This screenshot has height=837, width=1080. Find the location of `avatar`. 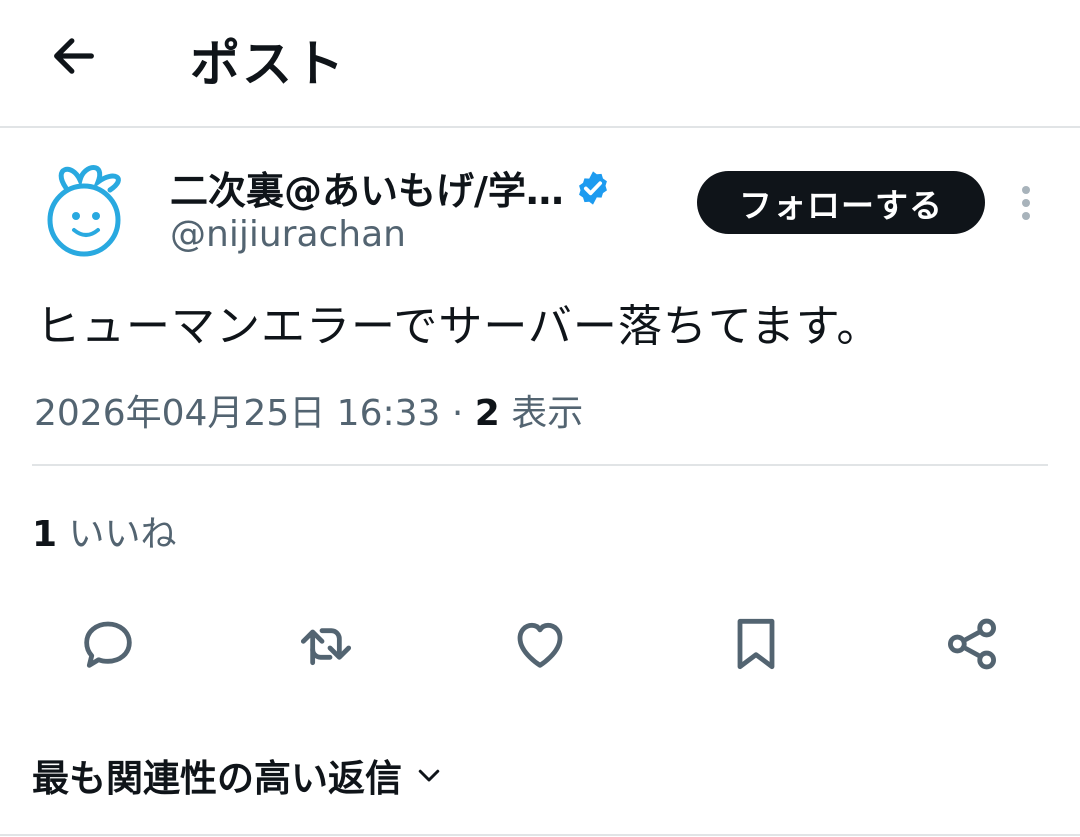

avatar is located at coordinates (82, 208).